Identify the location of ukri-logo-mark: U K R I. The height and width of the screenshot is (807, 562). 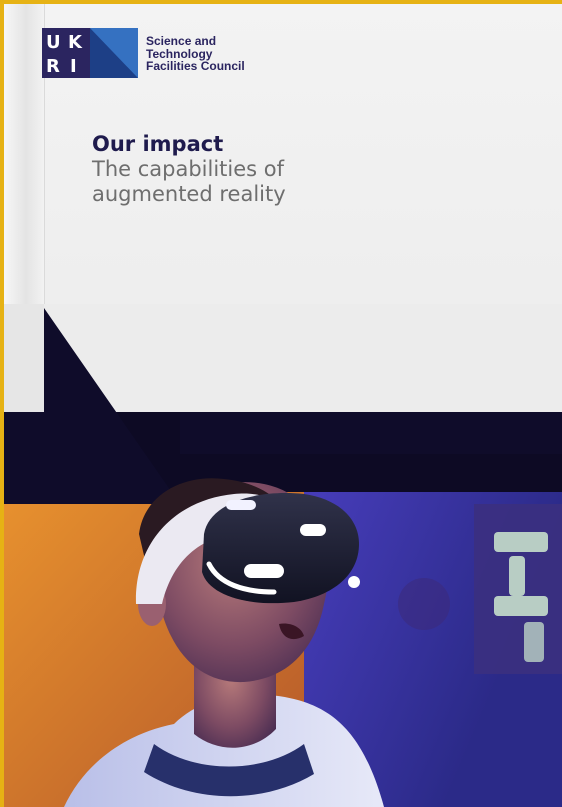
(90, 53).